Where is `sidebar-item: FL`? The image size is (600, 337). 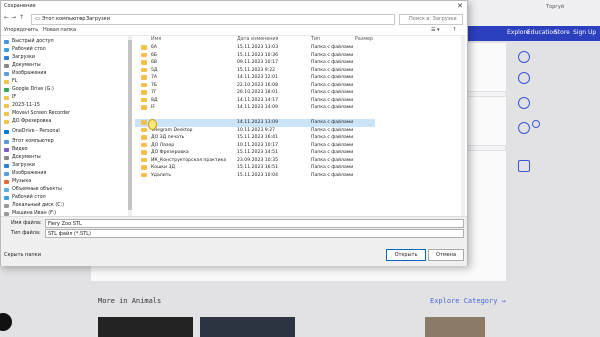 sidebar-item: FL is located at coordinates (65, 83).